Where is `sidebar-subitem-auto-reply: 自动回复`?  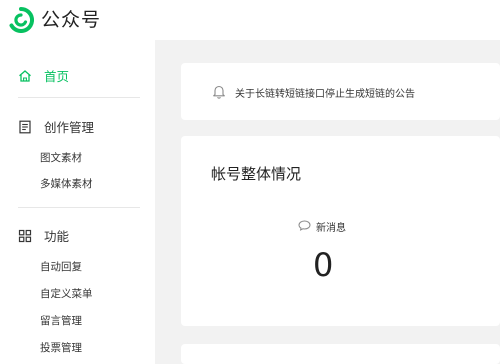 sidebar-subitem-auto-reply: 自动回复 is located at coordinates (61, 266).